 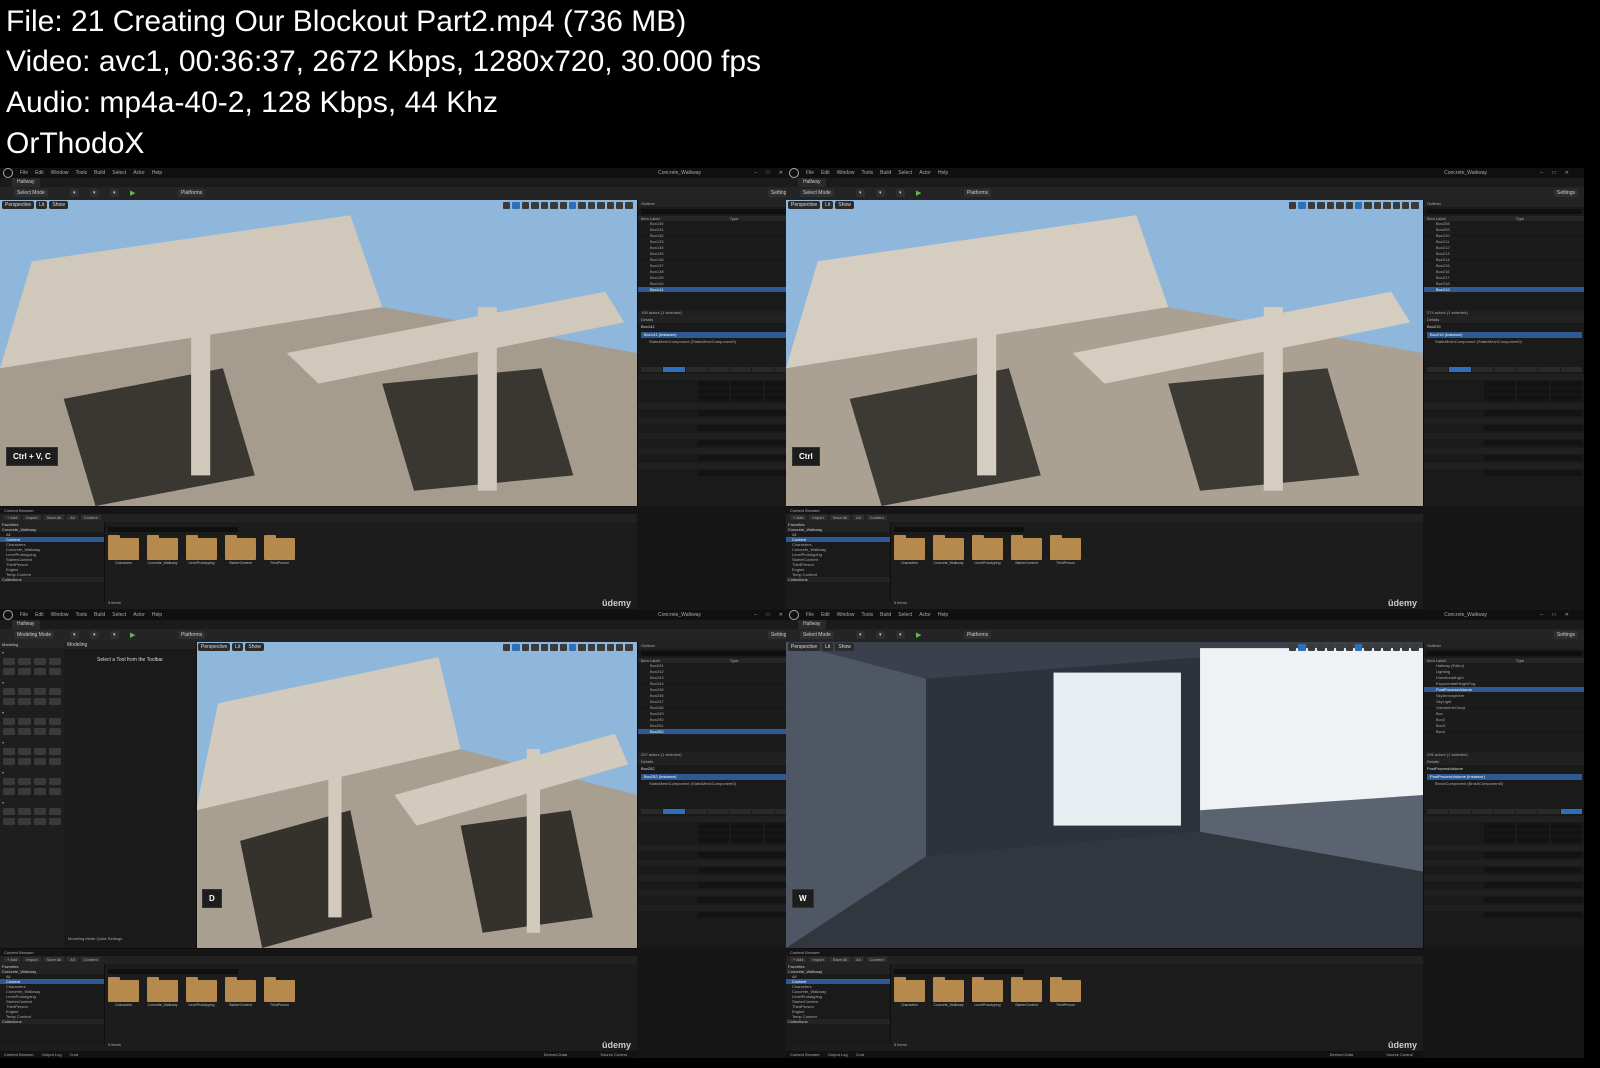 What do you see at coordinates (805, 1054) in the screenshot?
I see `status-bar-item: Content Browser` at bounding box center [805, 1054].